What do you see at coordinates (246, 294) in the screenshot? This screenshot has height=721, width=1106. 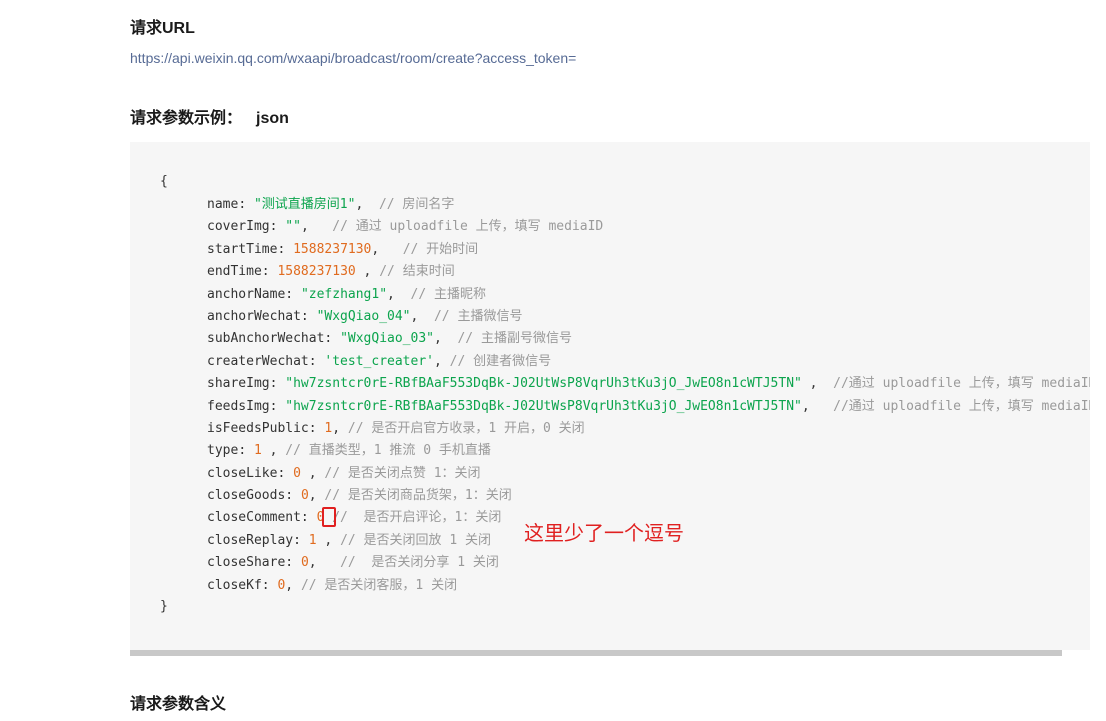 I see `code-key: anchorName` at bounding box center [246, 294].